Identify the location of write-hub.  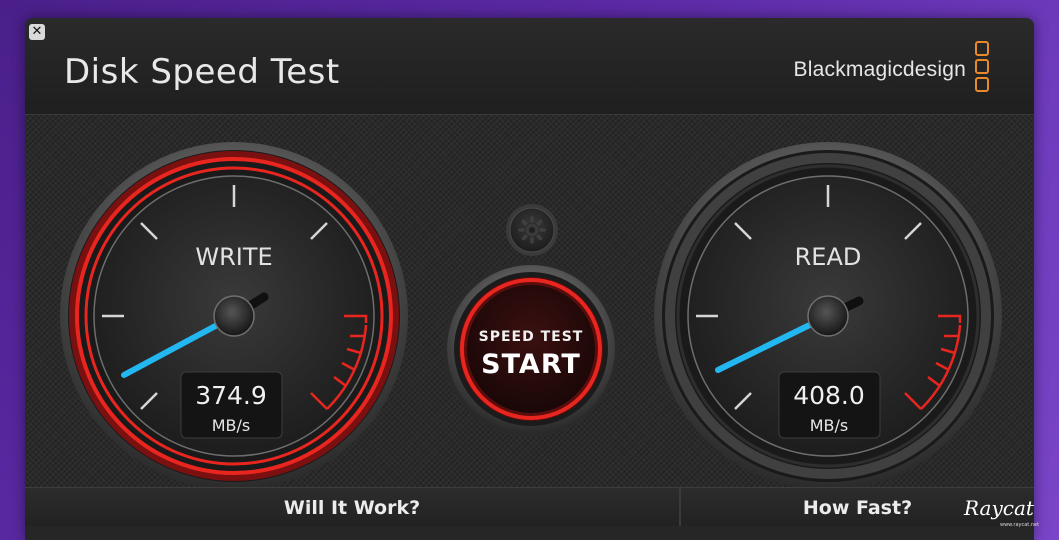
(234, 316).